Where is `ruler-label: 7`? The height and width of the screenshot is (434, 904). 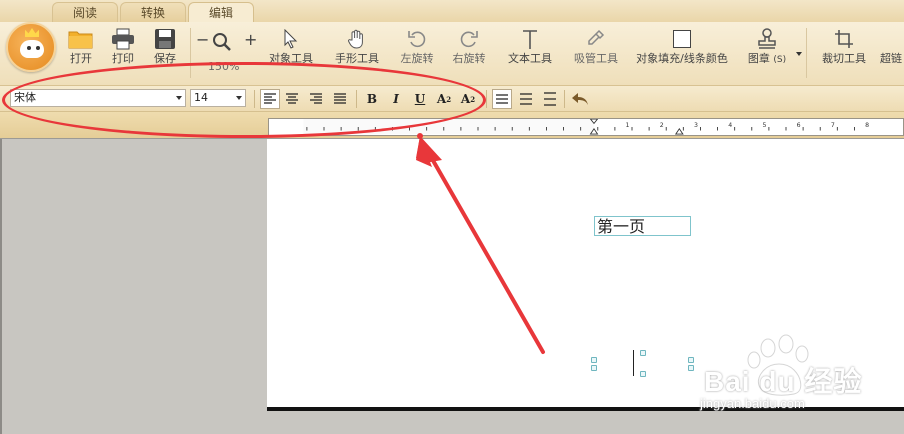
ruler-label: 7 is located at coordinates (833, 125).